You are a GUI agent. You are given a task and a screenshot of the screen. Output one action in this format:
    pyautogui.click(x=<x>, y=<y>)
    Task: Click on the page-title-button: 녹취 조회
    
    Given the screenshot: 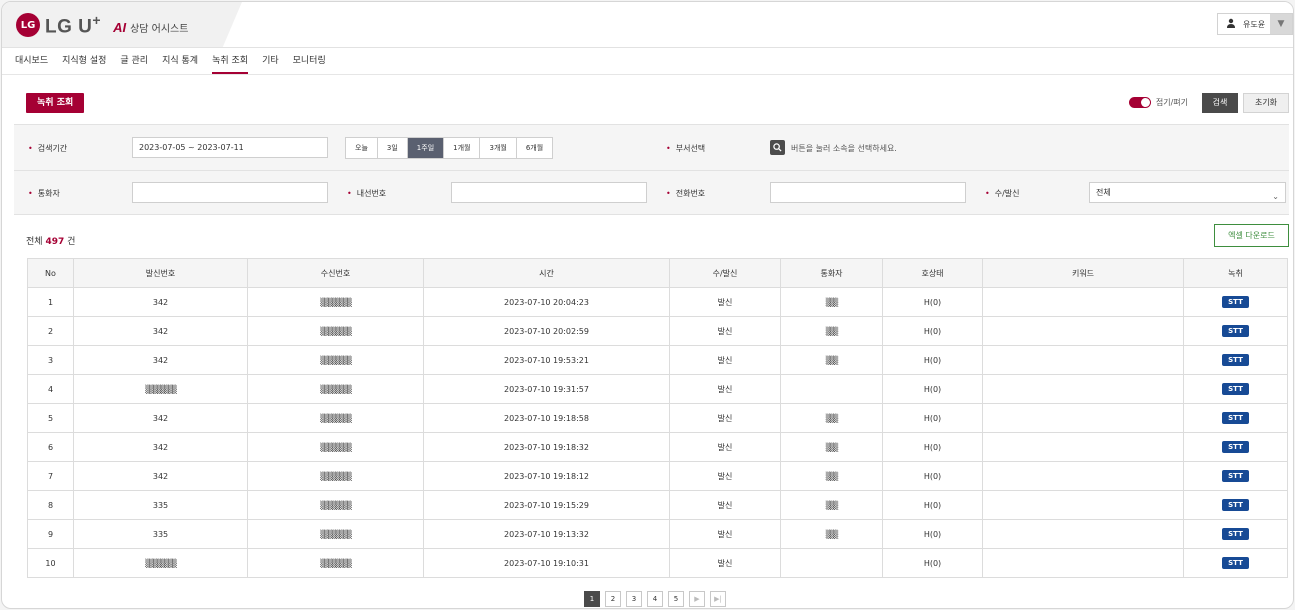 What is the action you would take?
    pyautogui.click(x=55, y=103)
    